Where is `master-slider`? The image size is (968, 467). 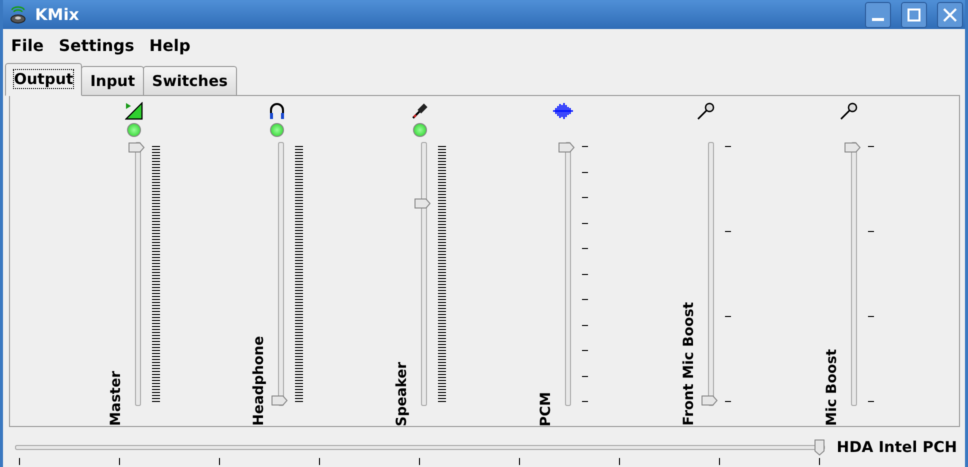 master-slider is located at coordinates (420, 447).